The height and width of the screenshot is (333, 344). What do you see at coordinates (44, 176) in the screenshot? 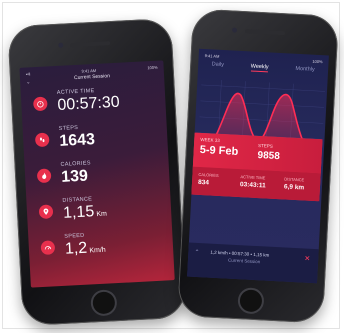
I see `flame-icon` at bounding box center [44, 176].